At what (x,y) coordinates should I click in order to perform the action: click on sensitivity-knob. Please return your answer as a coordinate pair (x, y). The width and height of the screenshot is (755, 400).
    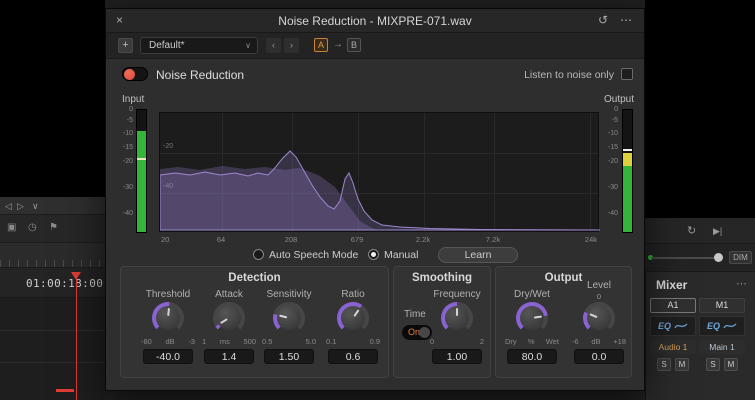
    Looking at the image, I should click on (289, 318).